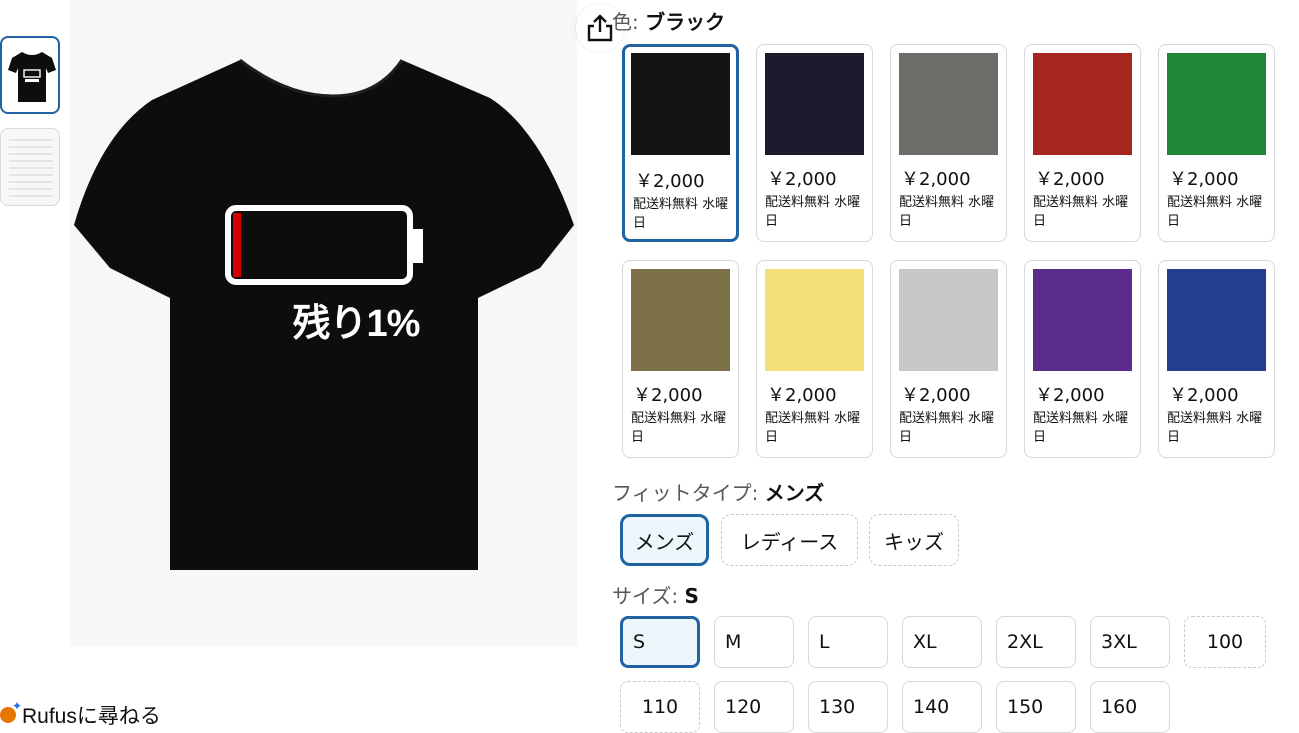  What do you see at coordinates (660, 642) in the screenshot?
I see `size-option: S` at bounding box center [660, 642].